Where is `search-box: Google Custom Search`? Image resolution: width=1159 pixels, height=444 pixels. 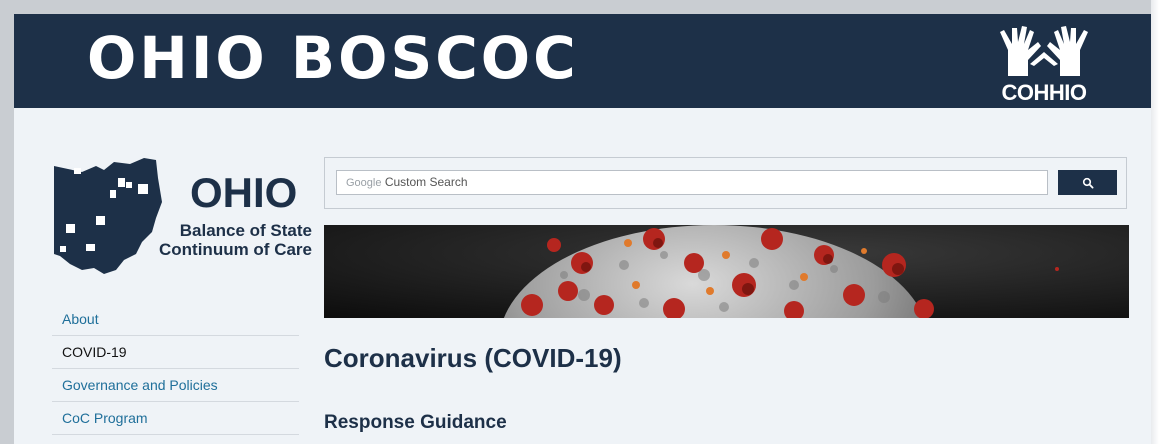
search-box: Google Custom Search is located at coordinates (725, 183).